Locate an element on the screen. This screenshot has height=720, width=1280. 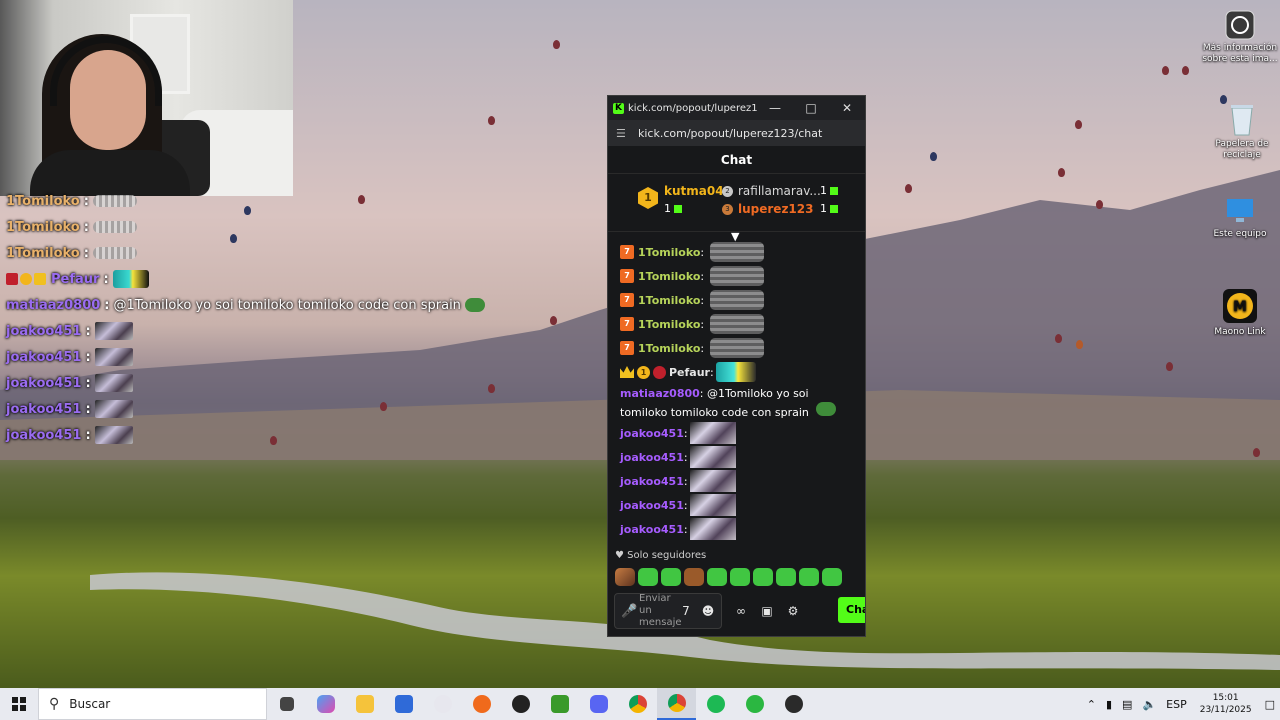
emoji-icon: ☻ is located at coordinates (708, 611).